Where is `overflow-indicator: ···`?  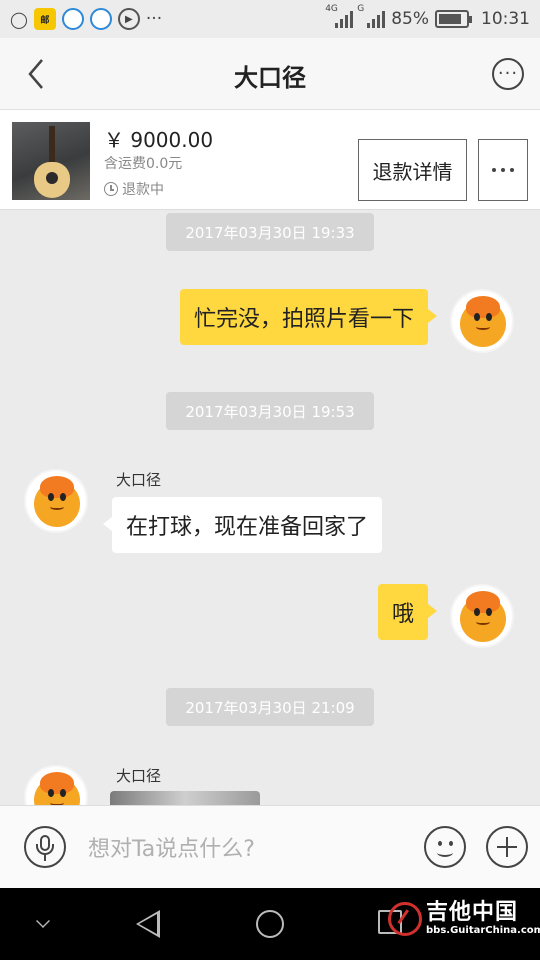
overflow-indicator: ··· is located at coordinates (154, 19).